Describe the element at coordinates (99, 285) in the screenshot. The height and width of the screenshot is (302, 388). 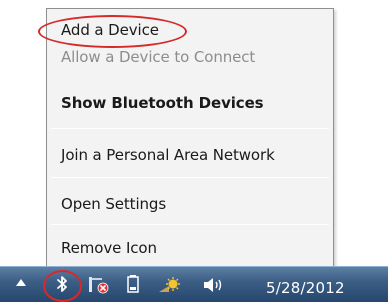
I see `network-error-icon` at that location.